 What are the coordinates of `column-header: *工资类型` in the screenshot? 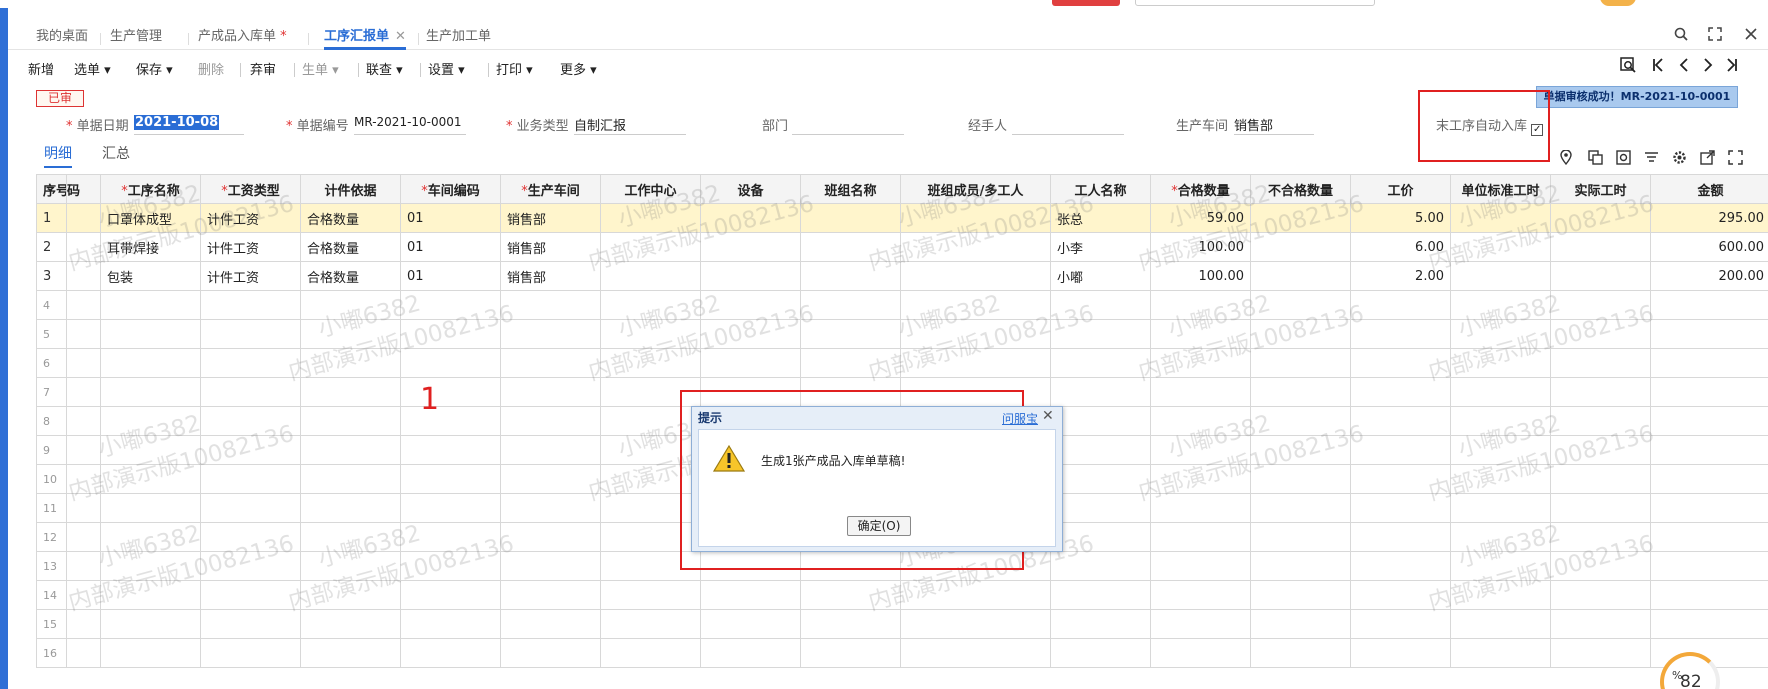 It's located at (250, 189).